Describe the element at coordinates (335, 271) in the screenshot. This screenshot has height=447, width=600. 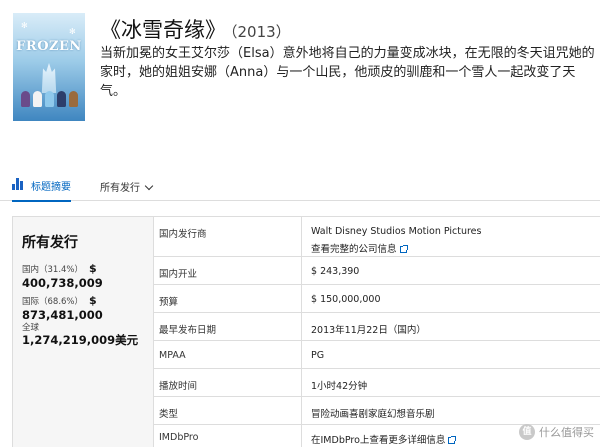
I see `row-value: $ 243,390` at that location.